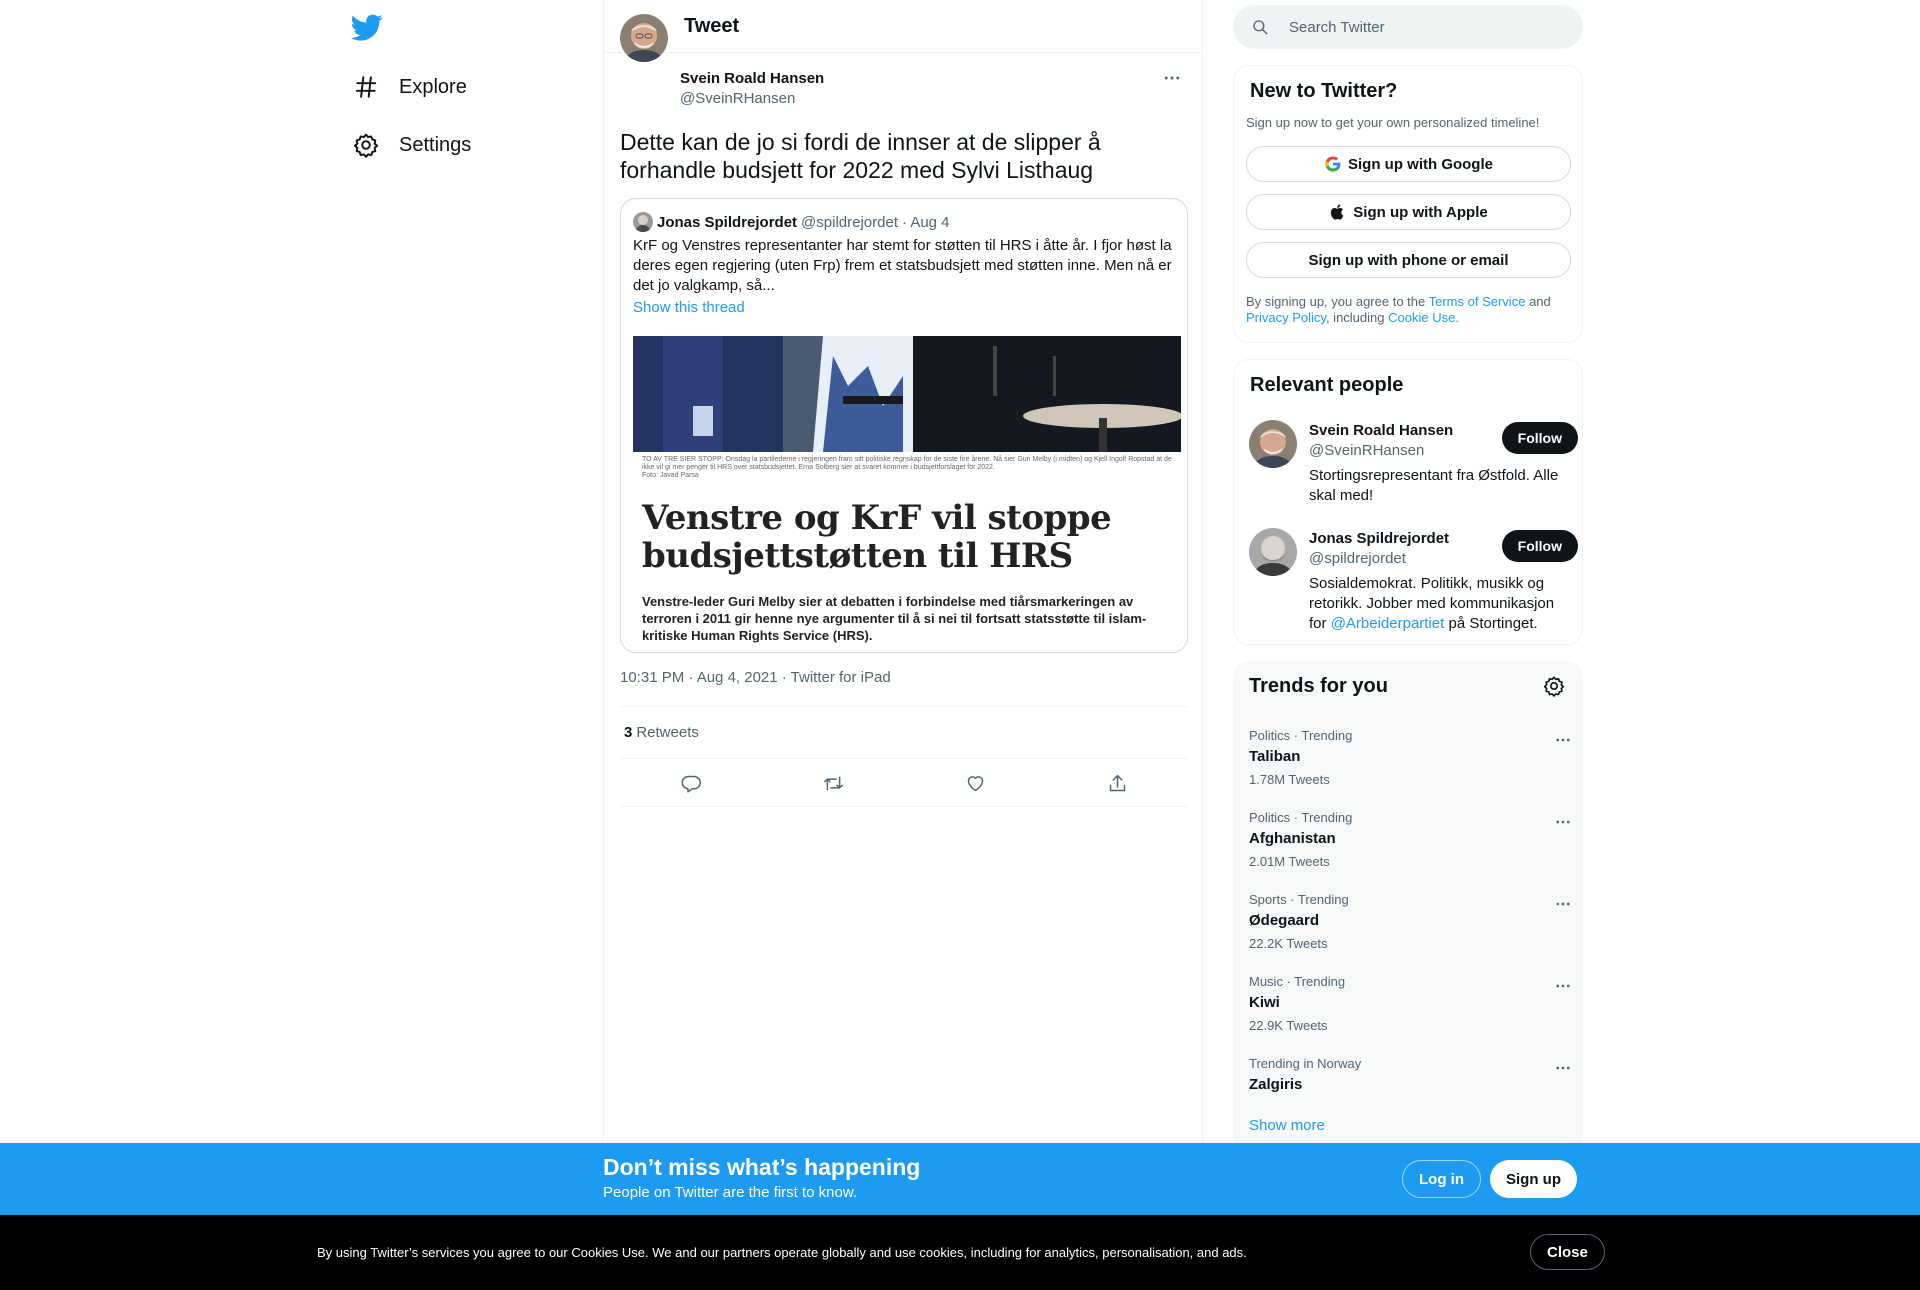 Image resolution: width=1920 pixels, height=1290 pixels. I want to click on close-button: Close, so click(1567, 1252).